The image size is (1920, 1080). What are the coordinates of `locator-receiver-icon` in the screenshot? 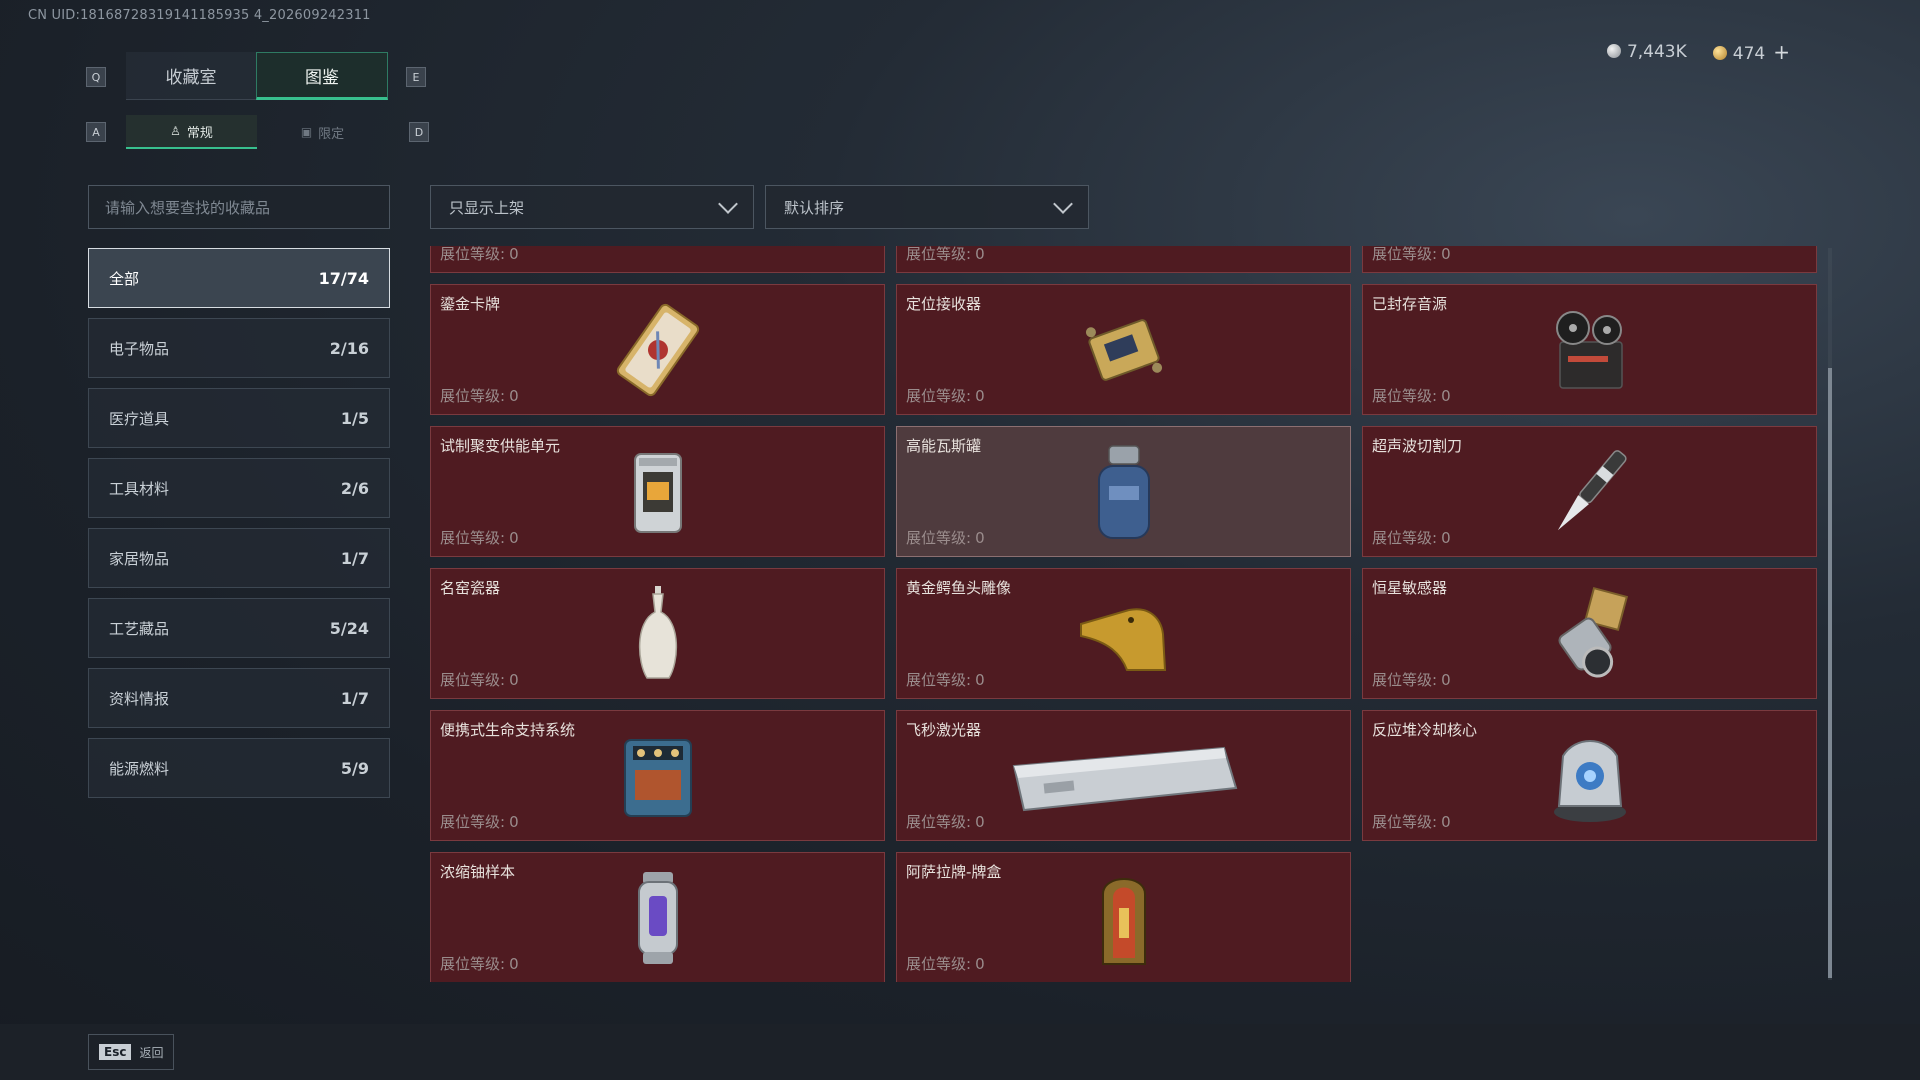 It's located at (1124, 350).